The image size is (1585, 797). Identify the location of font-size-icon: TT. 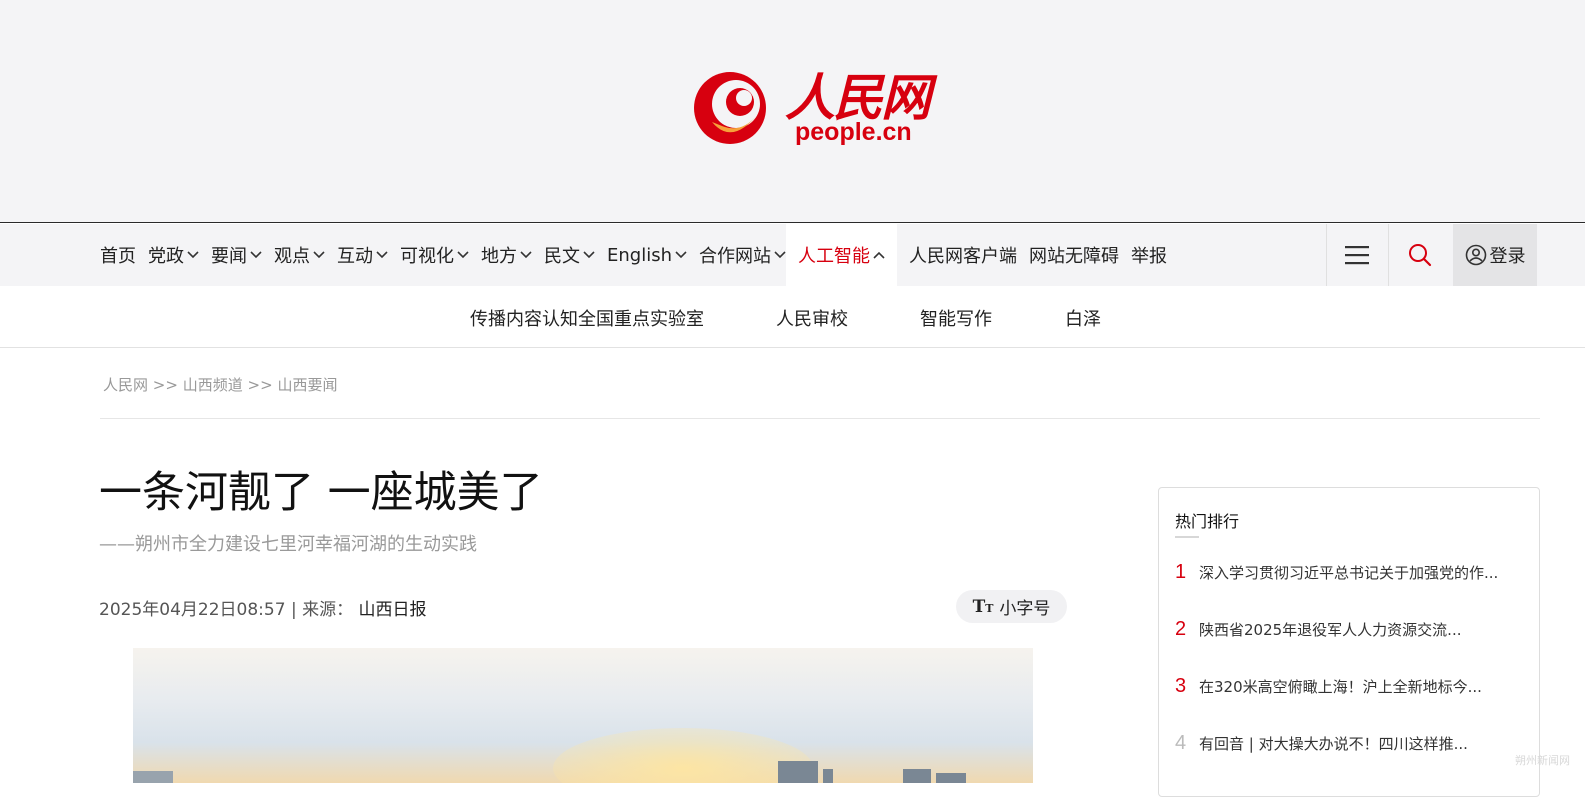
(983, 606).